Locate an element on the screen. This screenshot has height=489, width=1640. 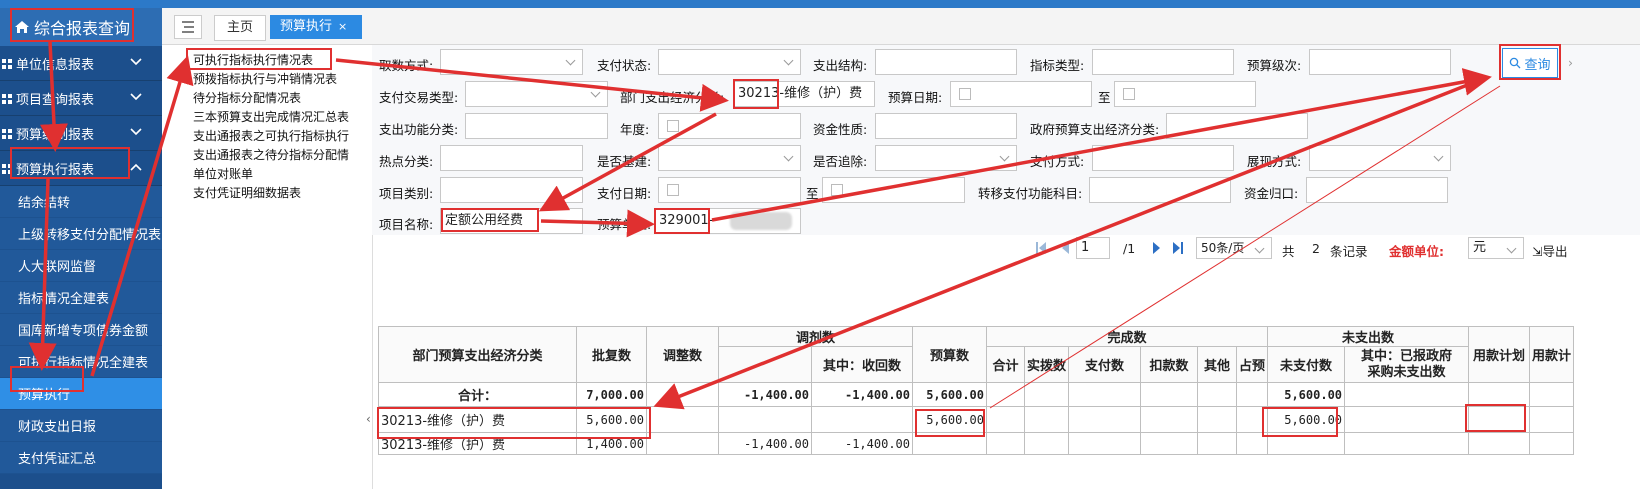
col-econ-class: 部门预算支出经济分类 is located at coordinates (477, 354).